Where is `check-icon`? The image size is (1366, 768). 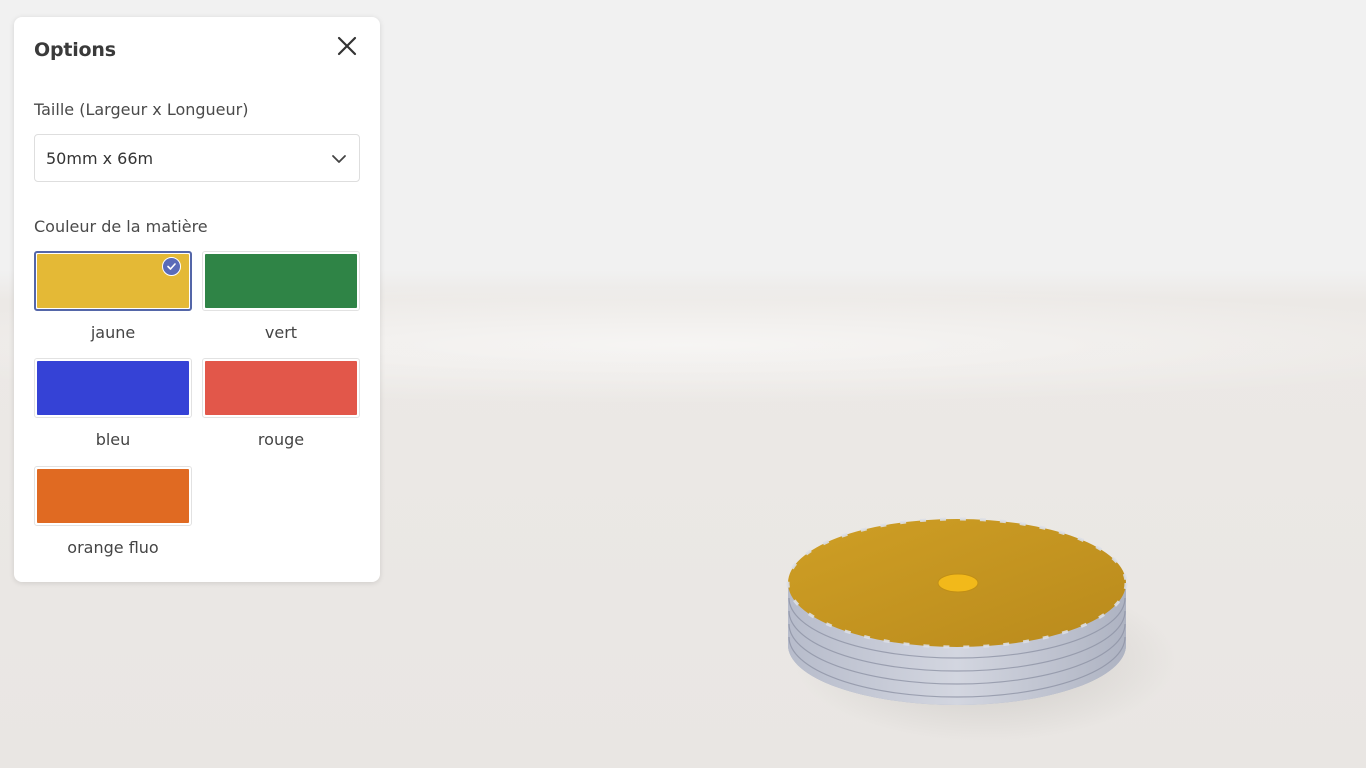
check-icon is located at coordinates (171, 266).